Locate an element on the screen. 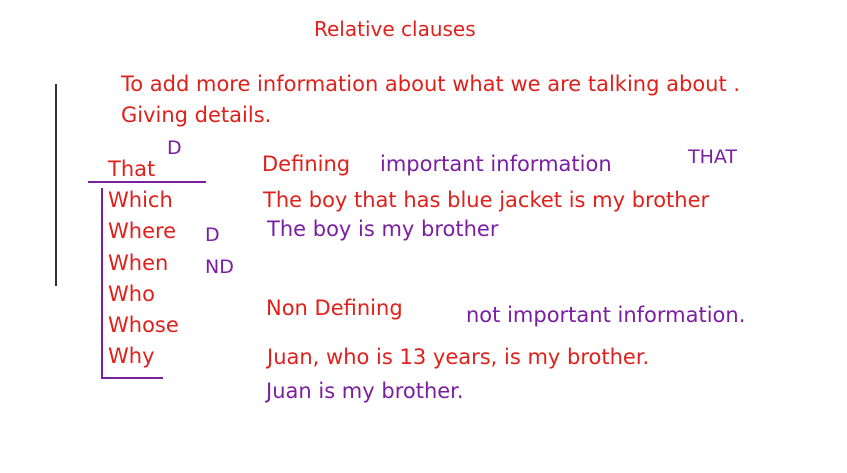 This screenshot has height=473, width=847. list-bracket-vertical is located at coordinates (102, 283).